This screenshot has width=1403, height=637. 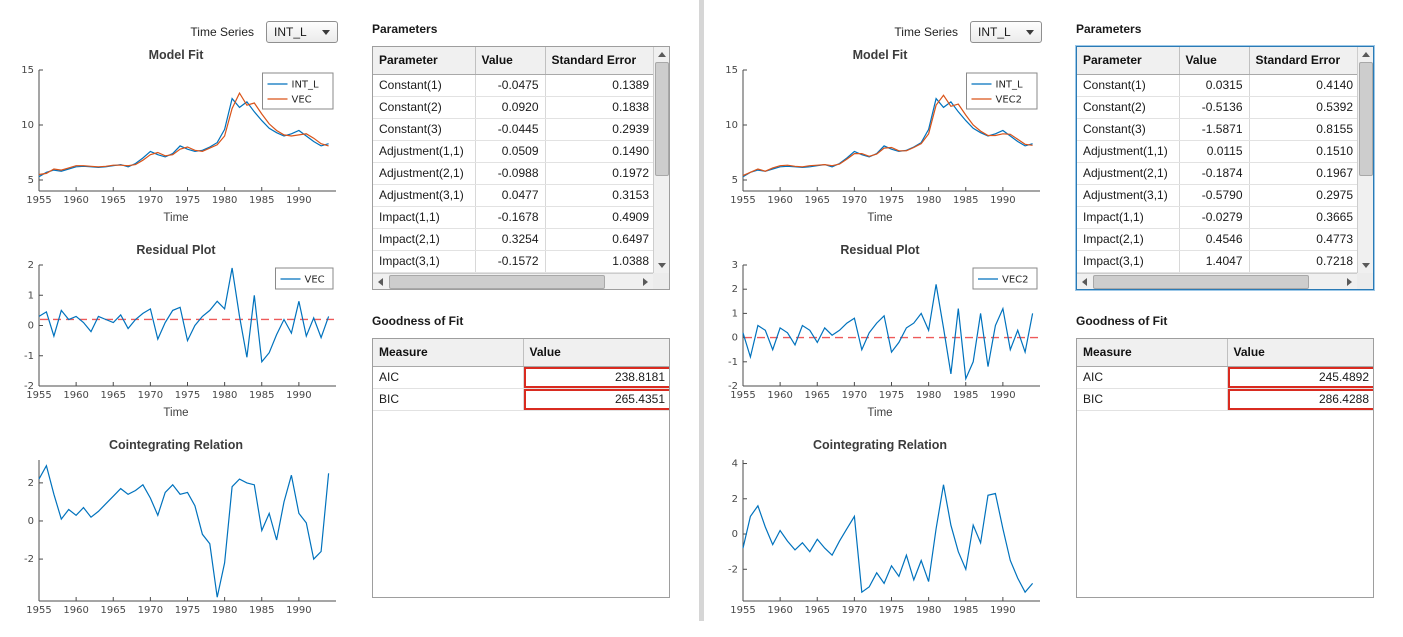 What do you see at coordinates (1303, 173) in the screenshot?
I see `table-cell: 0.1967` at bounding box center [1303, 173].